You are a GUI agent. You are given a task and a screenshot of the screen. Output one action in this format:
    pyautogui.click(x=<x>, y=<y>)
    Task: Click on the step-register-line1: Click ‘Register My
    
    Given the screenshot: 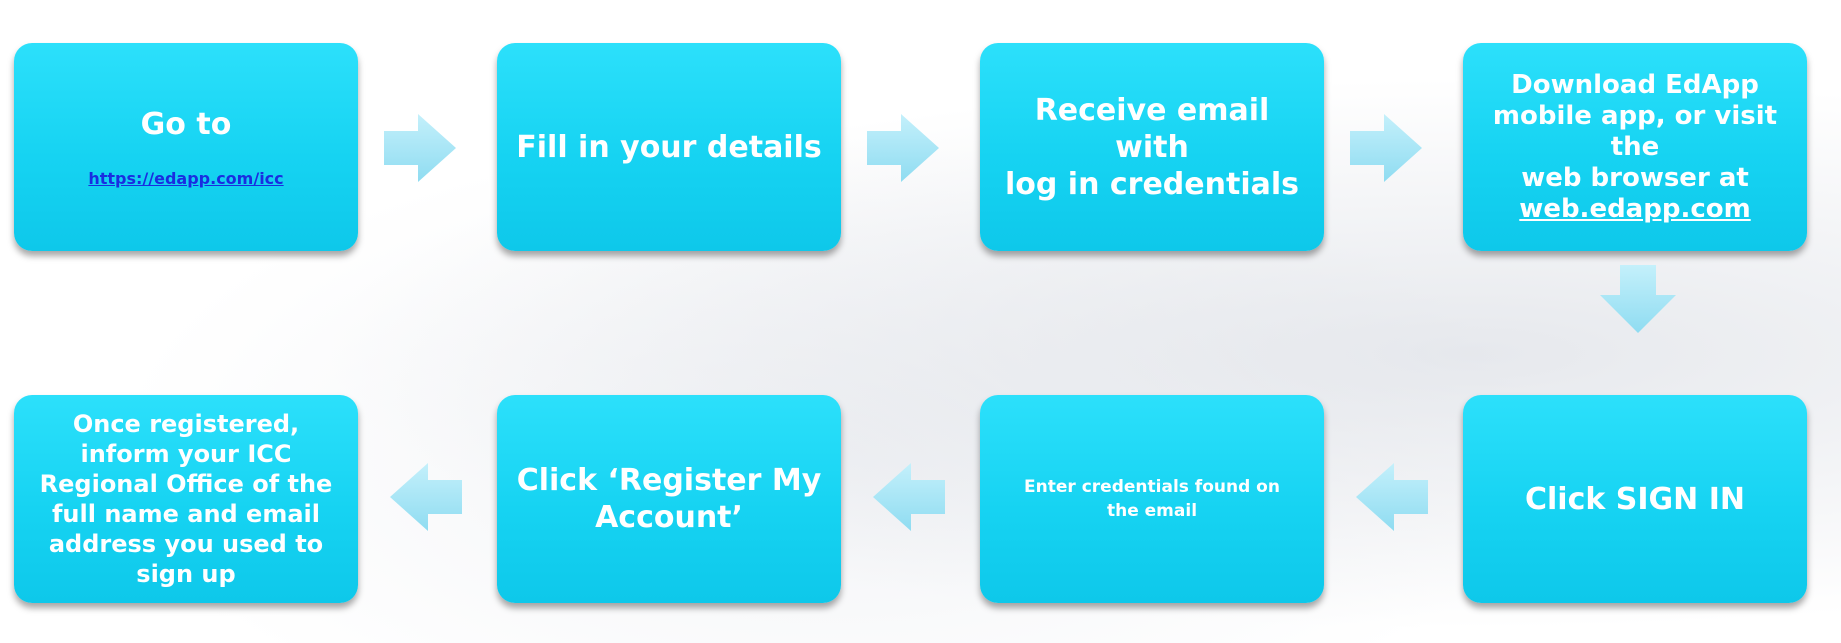 What is the action you would take?
    pyautogui.click(x=669, y=480)
    